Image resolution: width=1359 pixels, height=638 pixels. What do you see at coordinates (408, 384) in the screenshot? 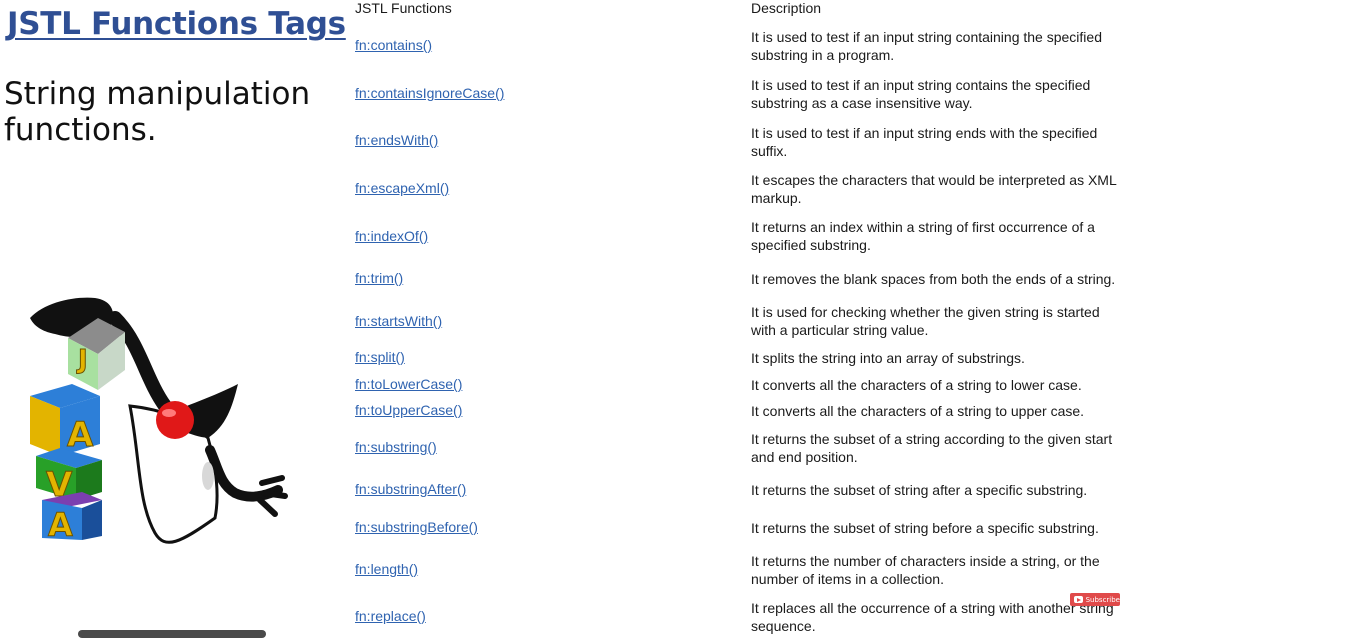
I see `fn-tolowercase-link: fn:toLowerCase()` at bounding box center [408, 384].